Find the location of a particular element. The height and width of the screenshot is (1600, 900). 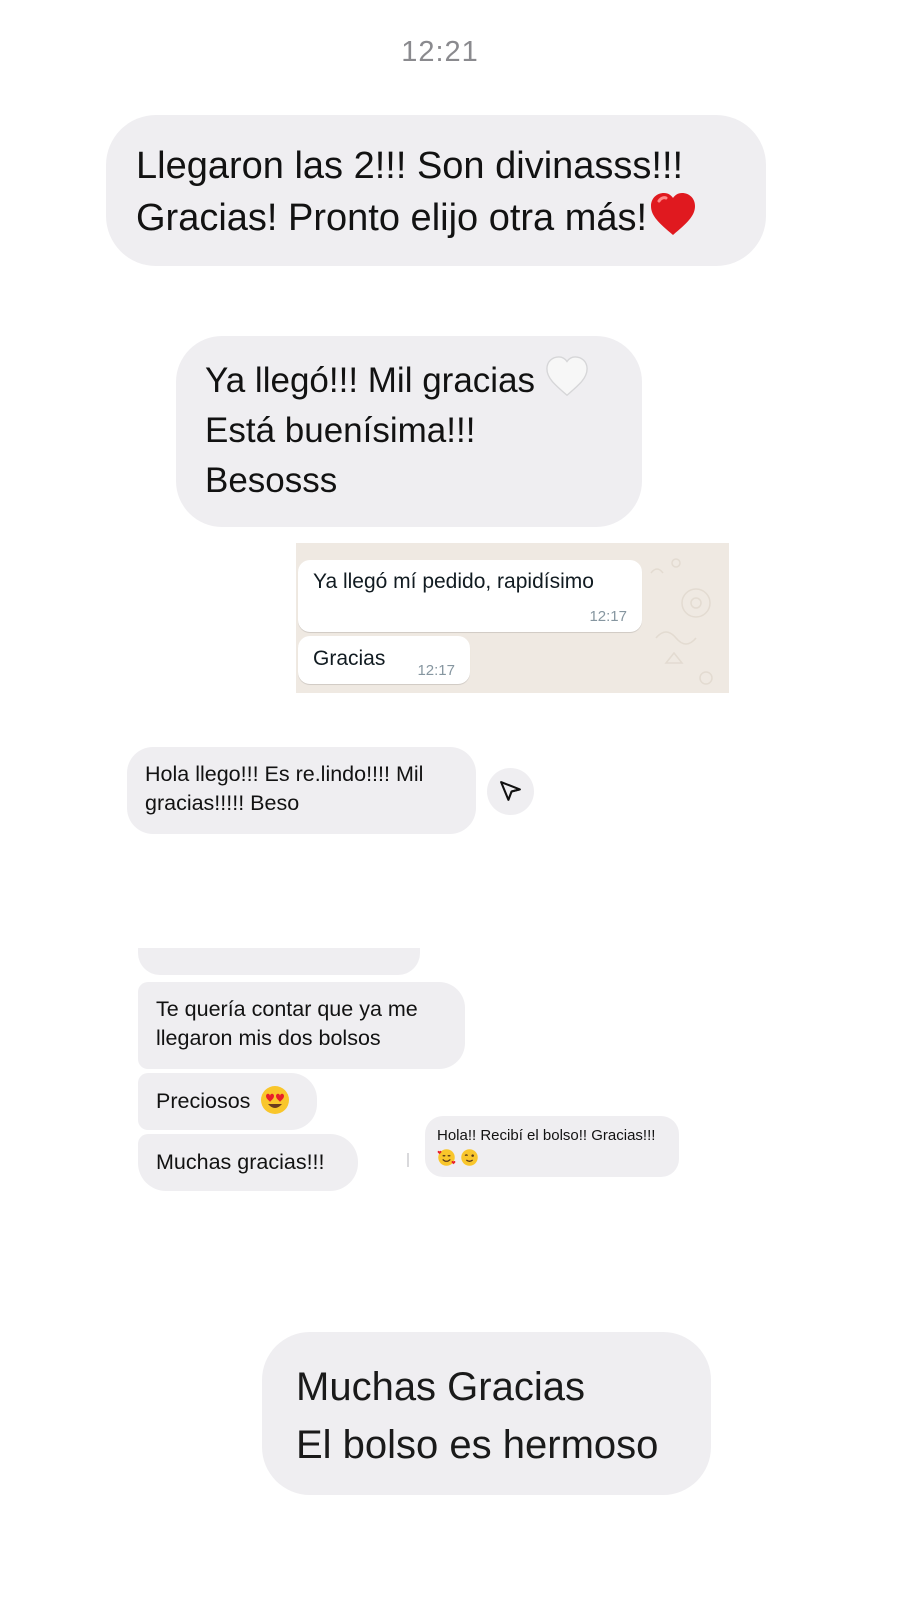

message-line: Te quería contar que ya me is located at coordinates (287, 1009).